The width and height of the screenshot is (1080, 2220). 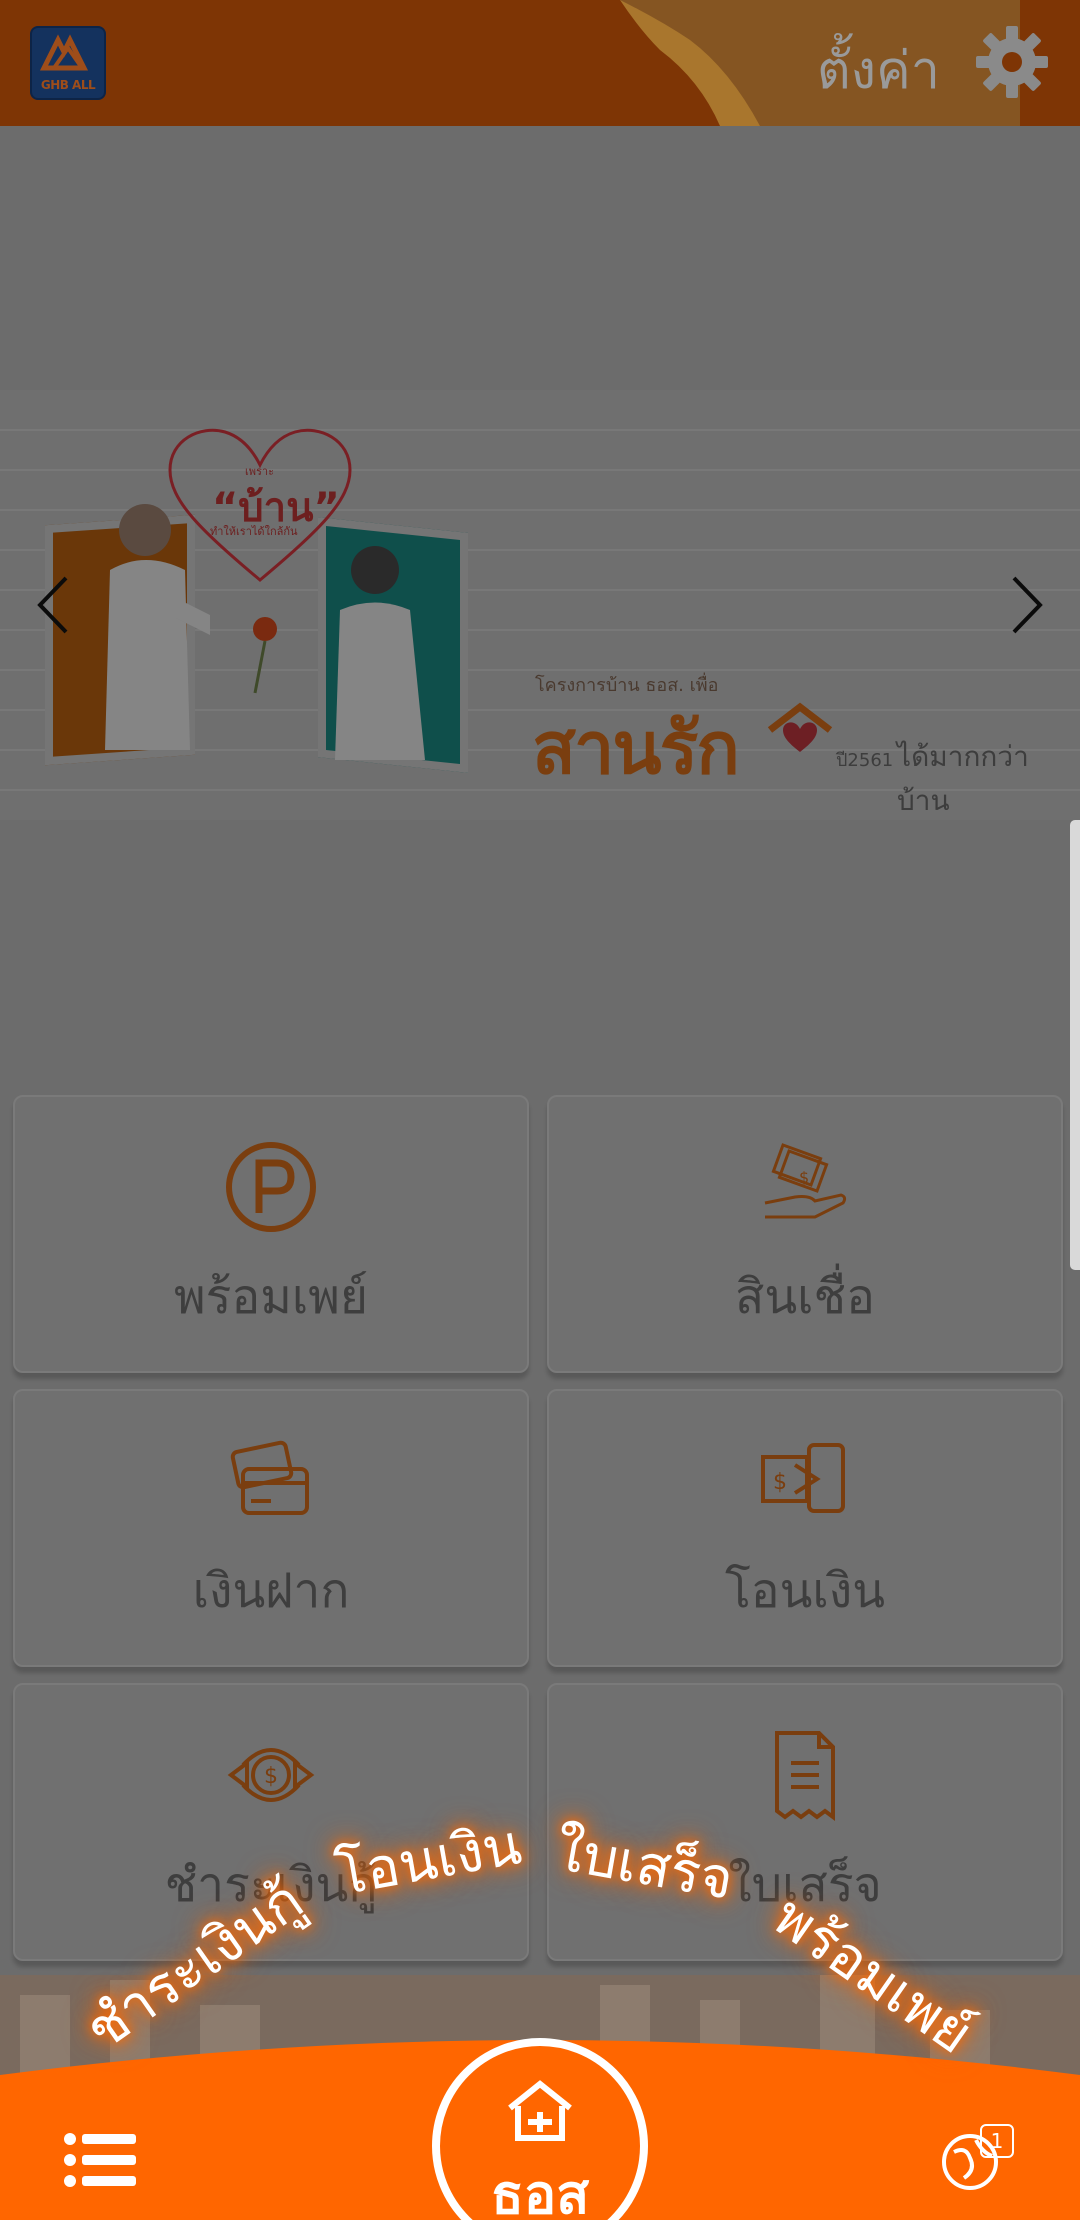 What do you see at coordinates (271, 1528) in the screenshot?
I see `tile-deposit: เงินฝาก` at bounding box center [271, 1528].